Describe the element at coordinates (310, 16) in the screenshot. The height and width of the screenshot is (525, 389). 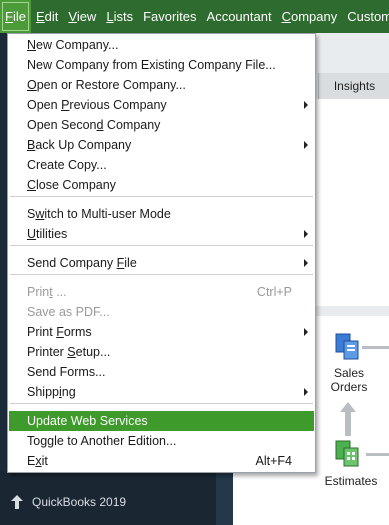
I see `menu-company: Company` at that location.